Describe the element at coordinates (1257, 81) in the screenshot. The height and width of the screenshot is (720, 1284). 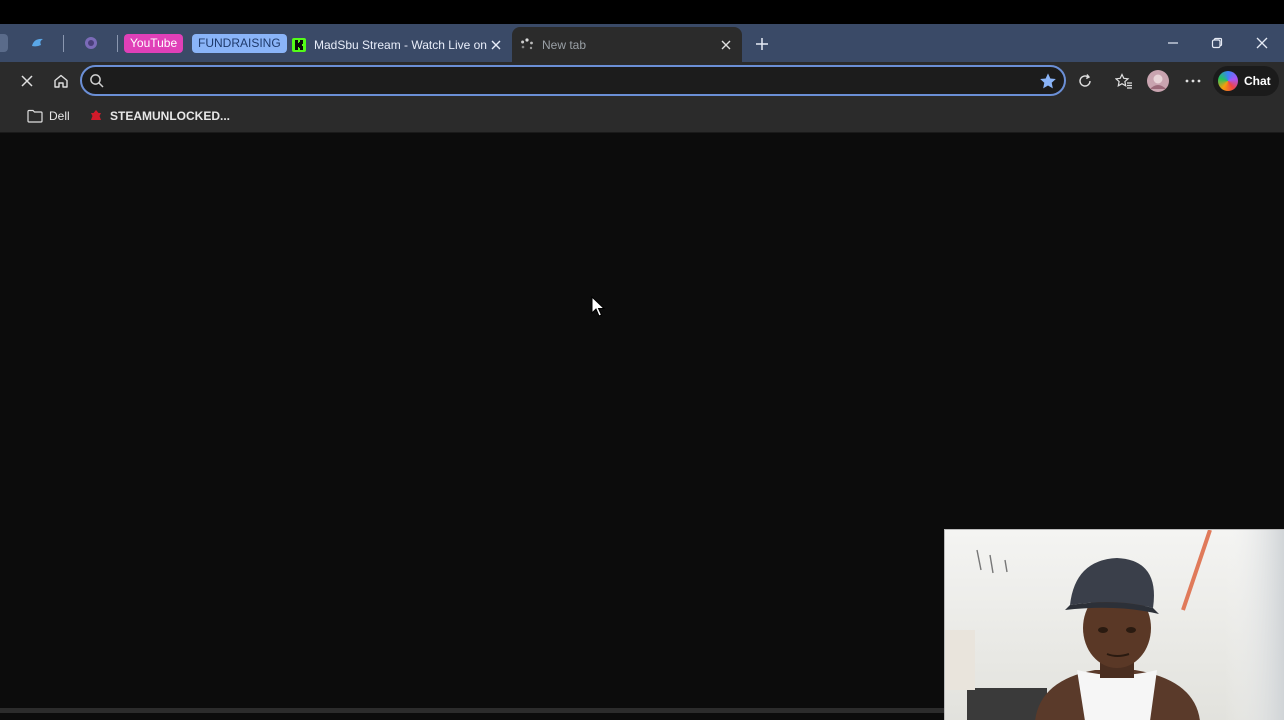
I see `chat-label: Chat` at that location.